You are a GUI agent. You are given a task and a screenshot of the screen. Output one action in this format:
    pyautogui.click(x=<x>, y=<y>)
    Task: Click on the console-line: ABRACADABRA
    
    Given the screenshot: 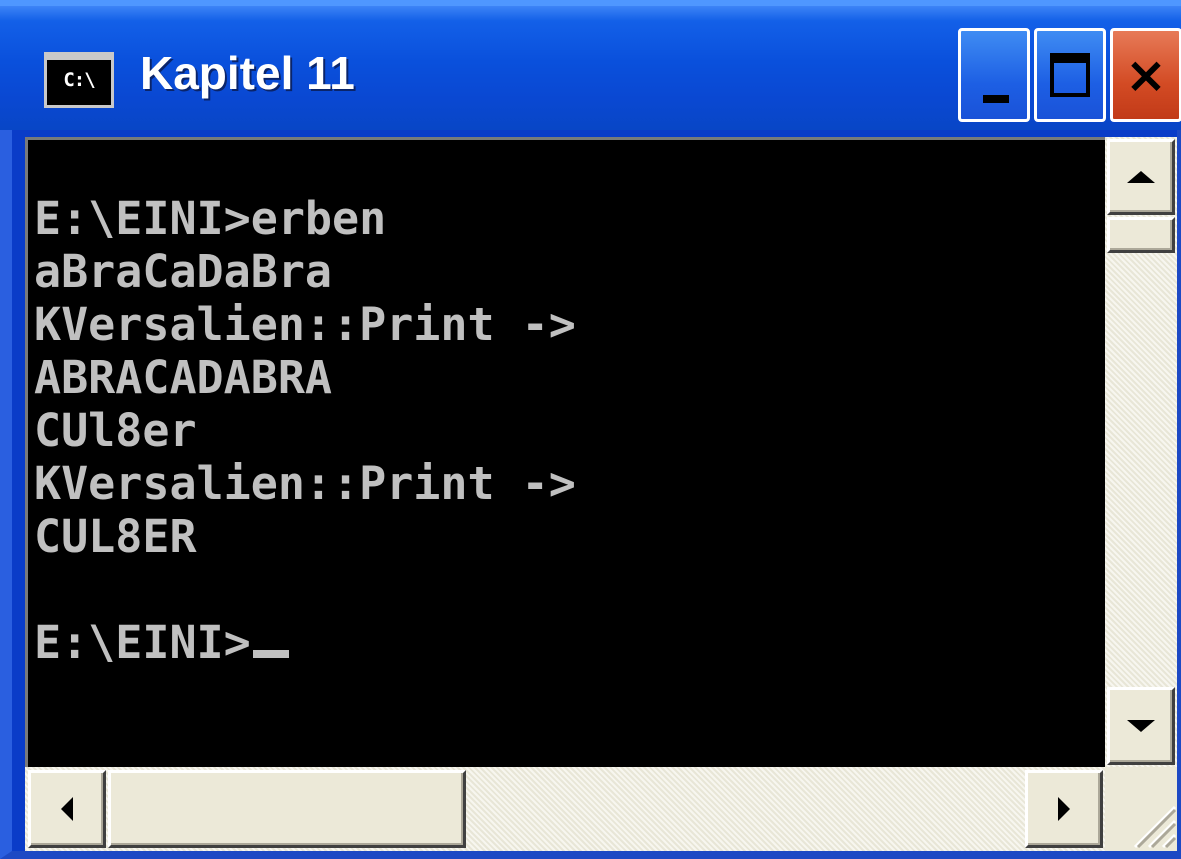 What is the action you would take?
    pyautogui.click(x=183, y=377)
    